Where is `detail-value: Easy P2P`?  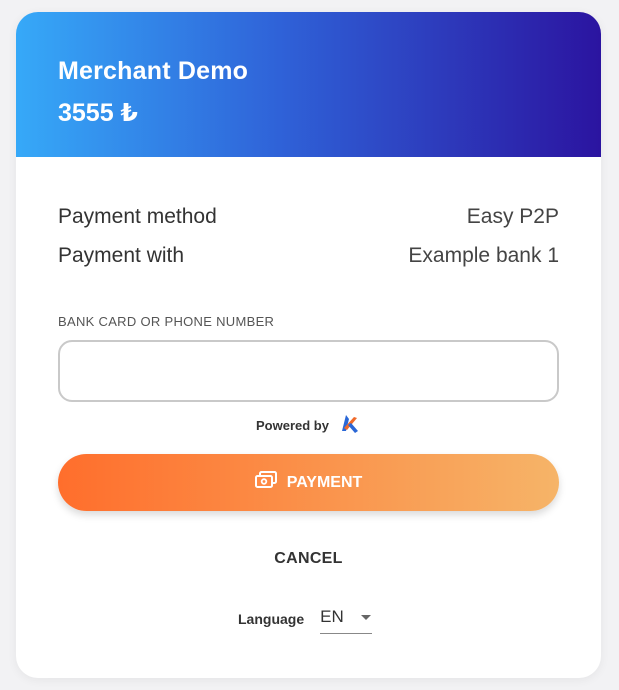
detail-value: Easy P2P is located at coordinates (512, 216).